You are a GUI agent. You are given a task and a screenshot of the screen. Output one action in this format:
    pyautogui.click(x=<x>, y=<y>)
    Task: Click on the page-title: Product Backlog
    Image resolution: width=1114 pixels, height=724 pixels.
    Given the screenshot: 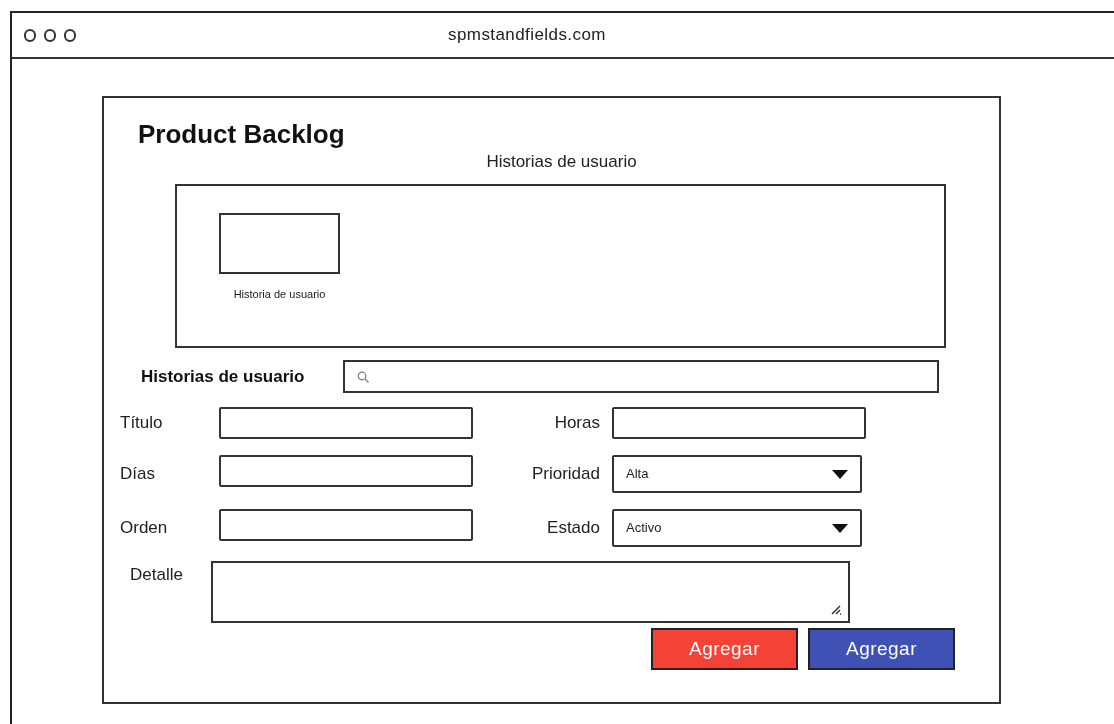 What is the action you would take?
    pyautogui.click(x=242, y=134)
    